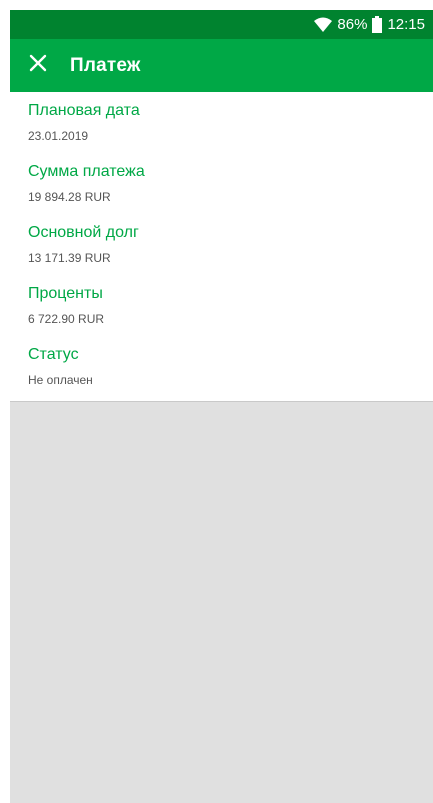  Describe the element at coordinates (377, 24) in the screenshot. I see `battery-icon` at that location.